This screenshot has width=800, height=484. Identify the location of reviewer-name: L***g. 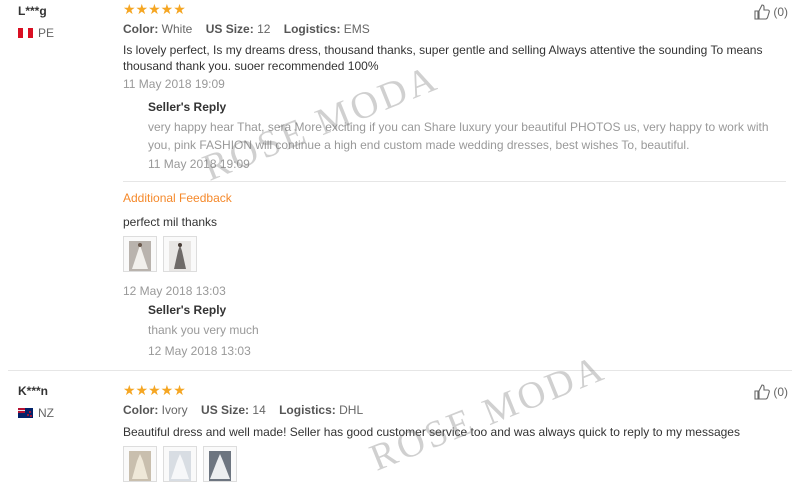
(32, 11).